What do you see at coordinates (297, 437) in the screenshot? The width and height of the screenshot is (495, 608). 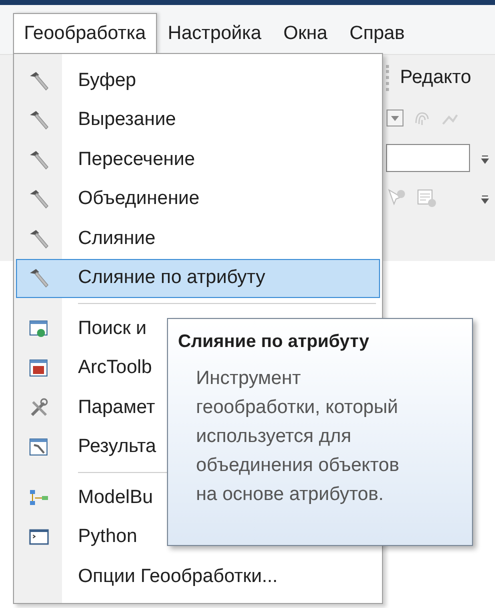 I see `tooltip-text: Инструмент геообработки, который используется для объединения объектов на основе атрибутов.` at bounding box center [297, 437].